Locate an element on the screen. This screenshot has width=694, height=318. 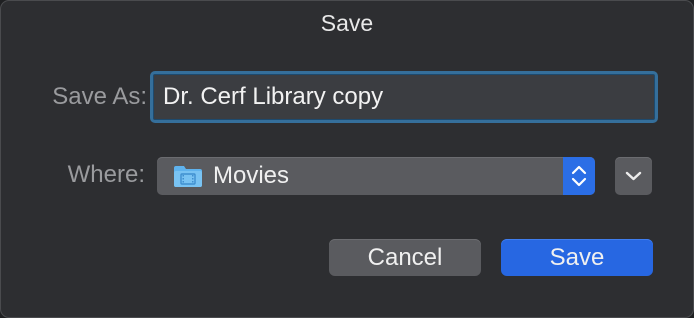
where-stepper is located at coordinates (579, 176).